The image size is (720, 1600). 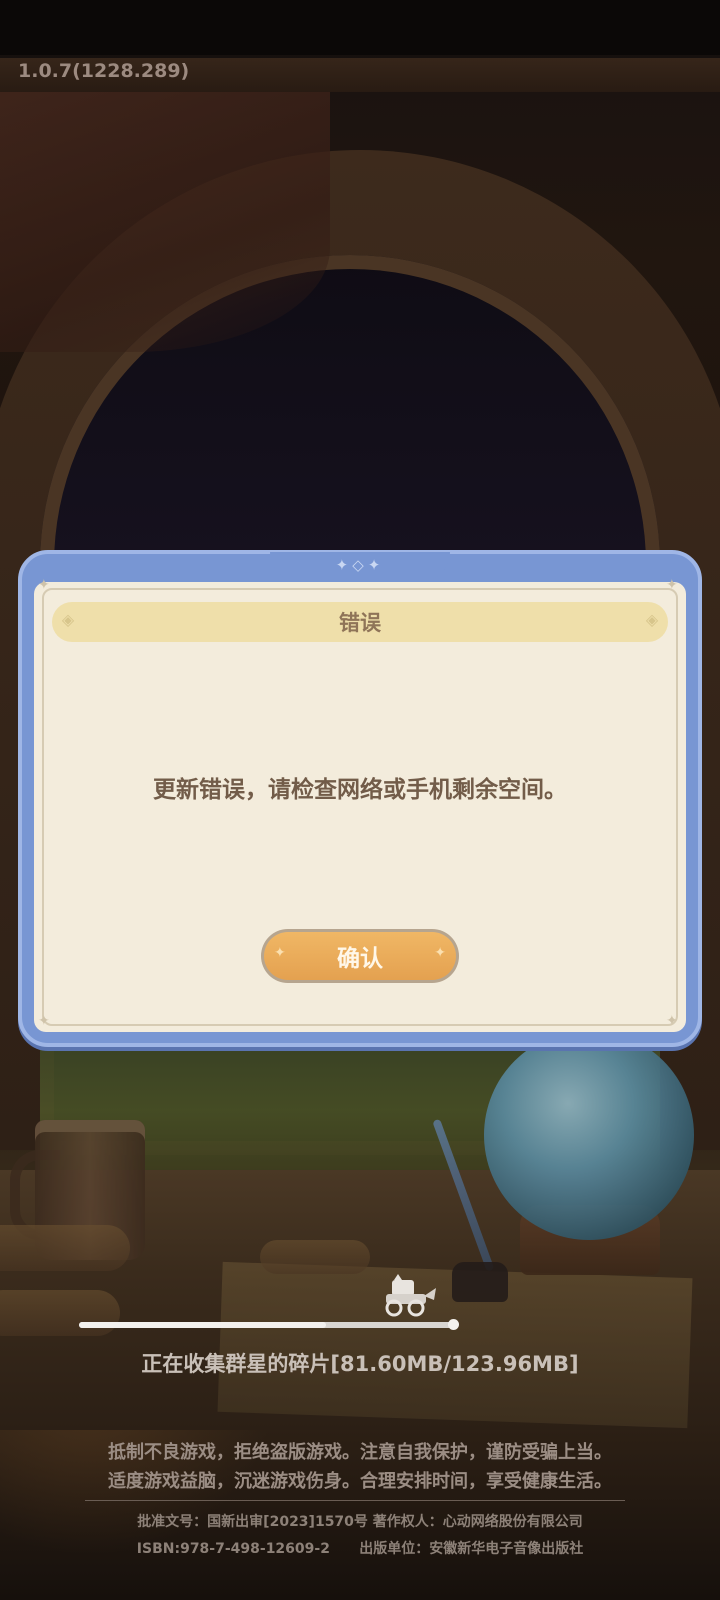 I want to click on star-ornament-icon: ✦◇✦, so click(x=360, y=565).